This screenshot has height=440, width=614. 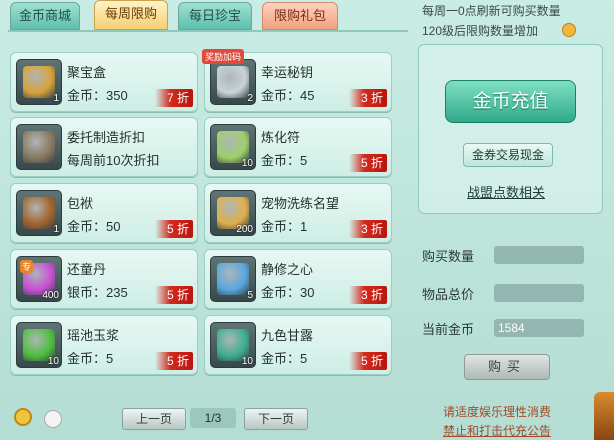 I want to click on item-icon: 2, so click(x=233, y=82).